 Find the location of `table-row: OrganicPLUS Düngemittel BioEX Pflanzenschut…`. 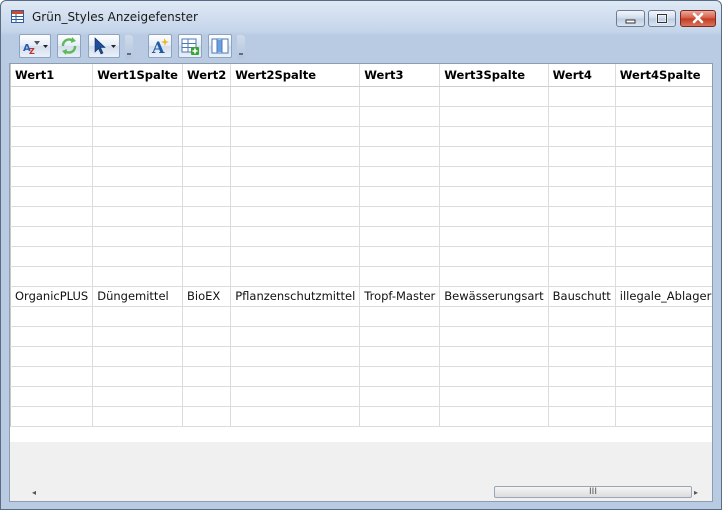

table-row: OrganicPLUS Düngemittel BioEX Pflanzenschut… is located at coordinates (361, 296).